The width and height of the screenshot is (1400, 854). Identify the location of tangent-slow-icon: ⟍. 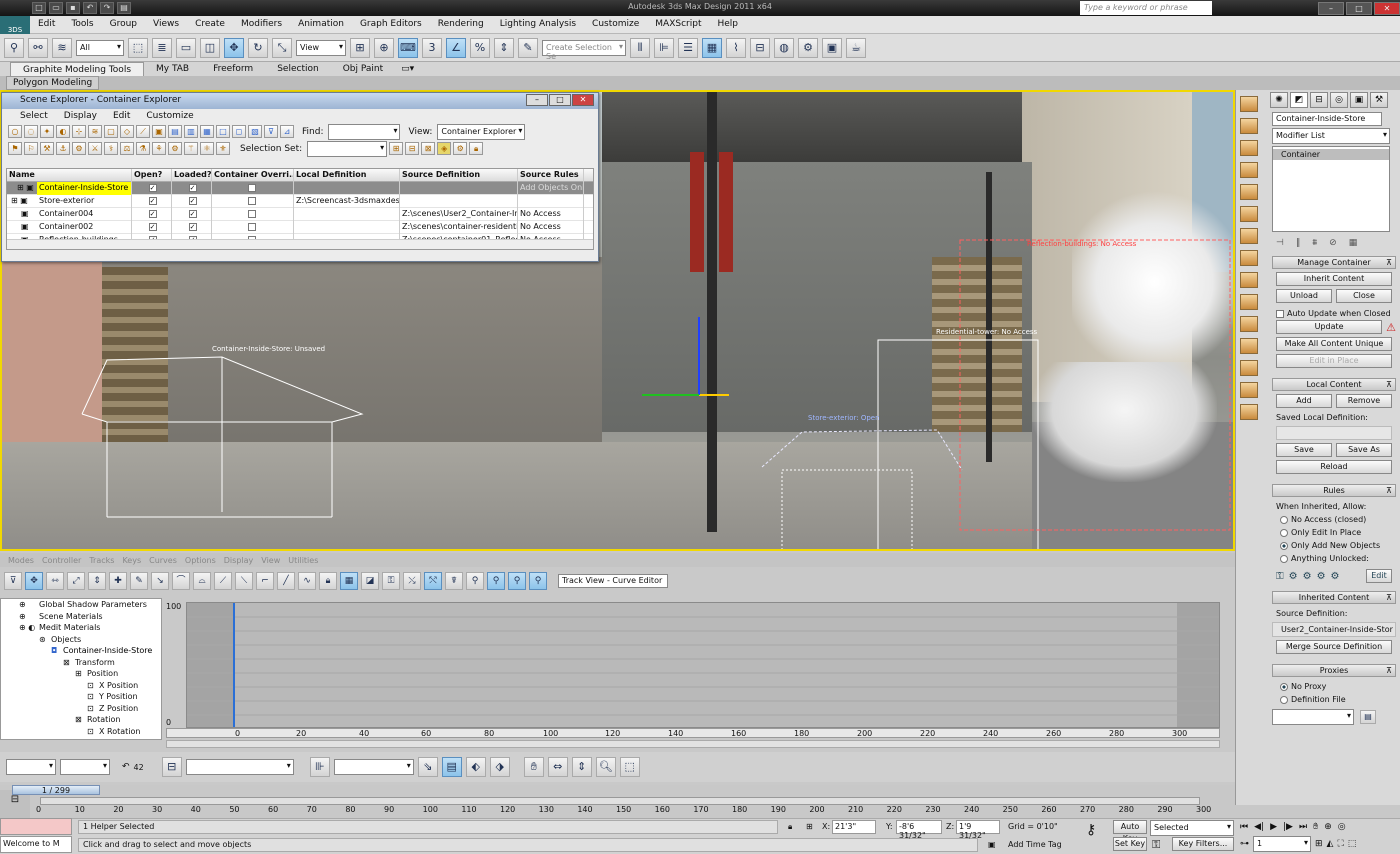
(244, 581).